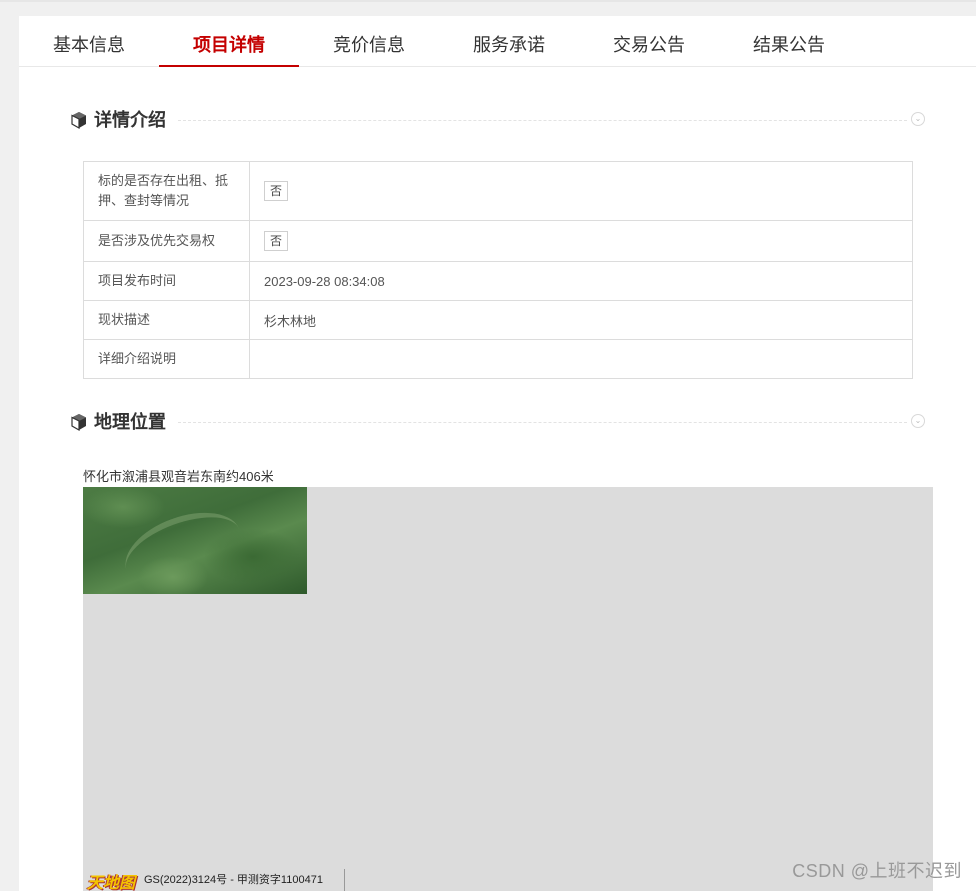  What do you see at coordinates (111, 882) in the screenshot?
I see `tianditu-logo: 天地图` at bounding box center [111, 882].